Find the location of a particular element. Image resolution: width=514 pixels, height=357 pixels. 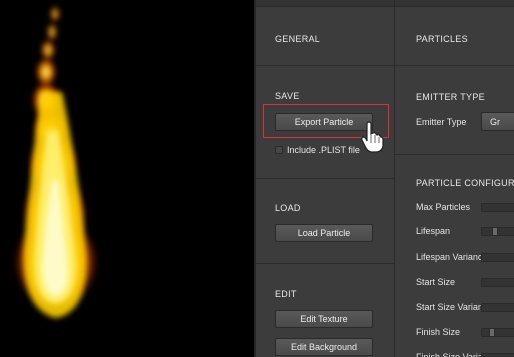

particle-config-section-title: PARTICLE CONFIGURATI is located at coordinates (465, 183).